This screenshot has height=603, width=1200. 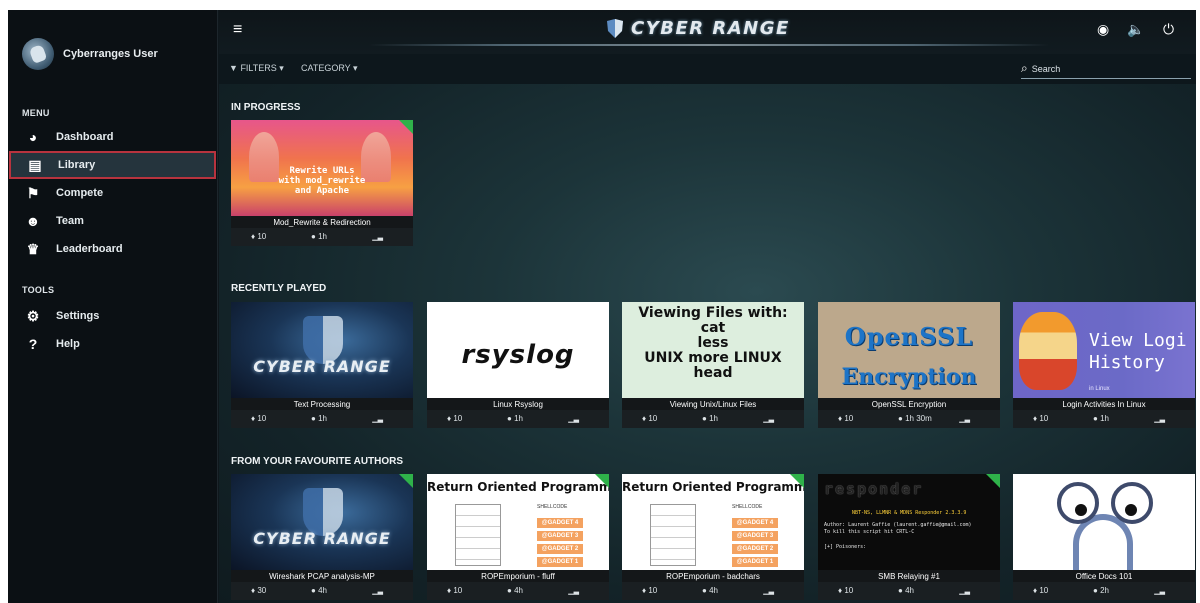 What do you see at coordinates (909, 336) in the screenshot?
I see `thumbnail-text: OpenSSL` at bounding box center [909, 336].